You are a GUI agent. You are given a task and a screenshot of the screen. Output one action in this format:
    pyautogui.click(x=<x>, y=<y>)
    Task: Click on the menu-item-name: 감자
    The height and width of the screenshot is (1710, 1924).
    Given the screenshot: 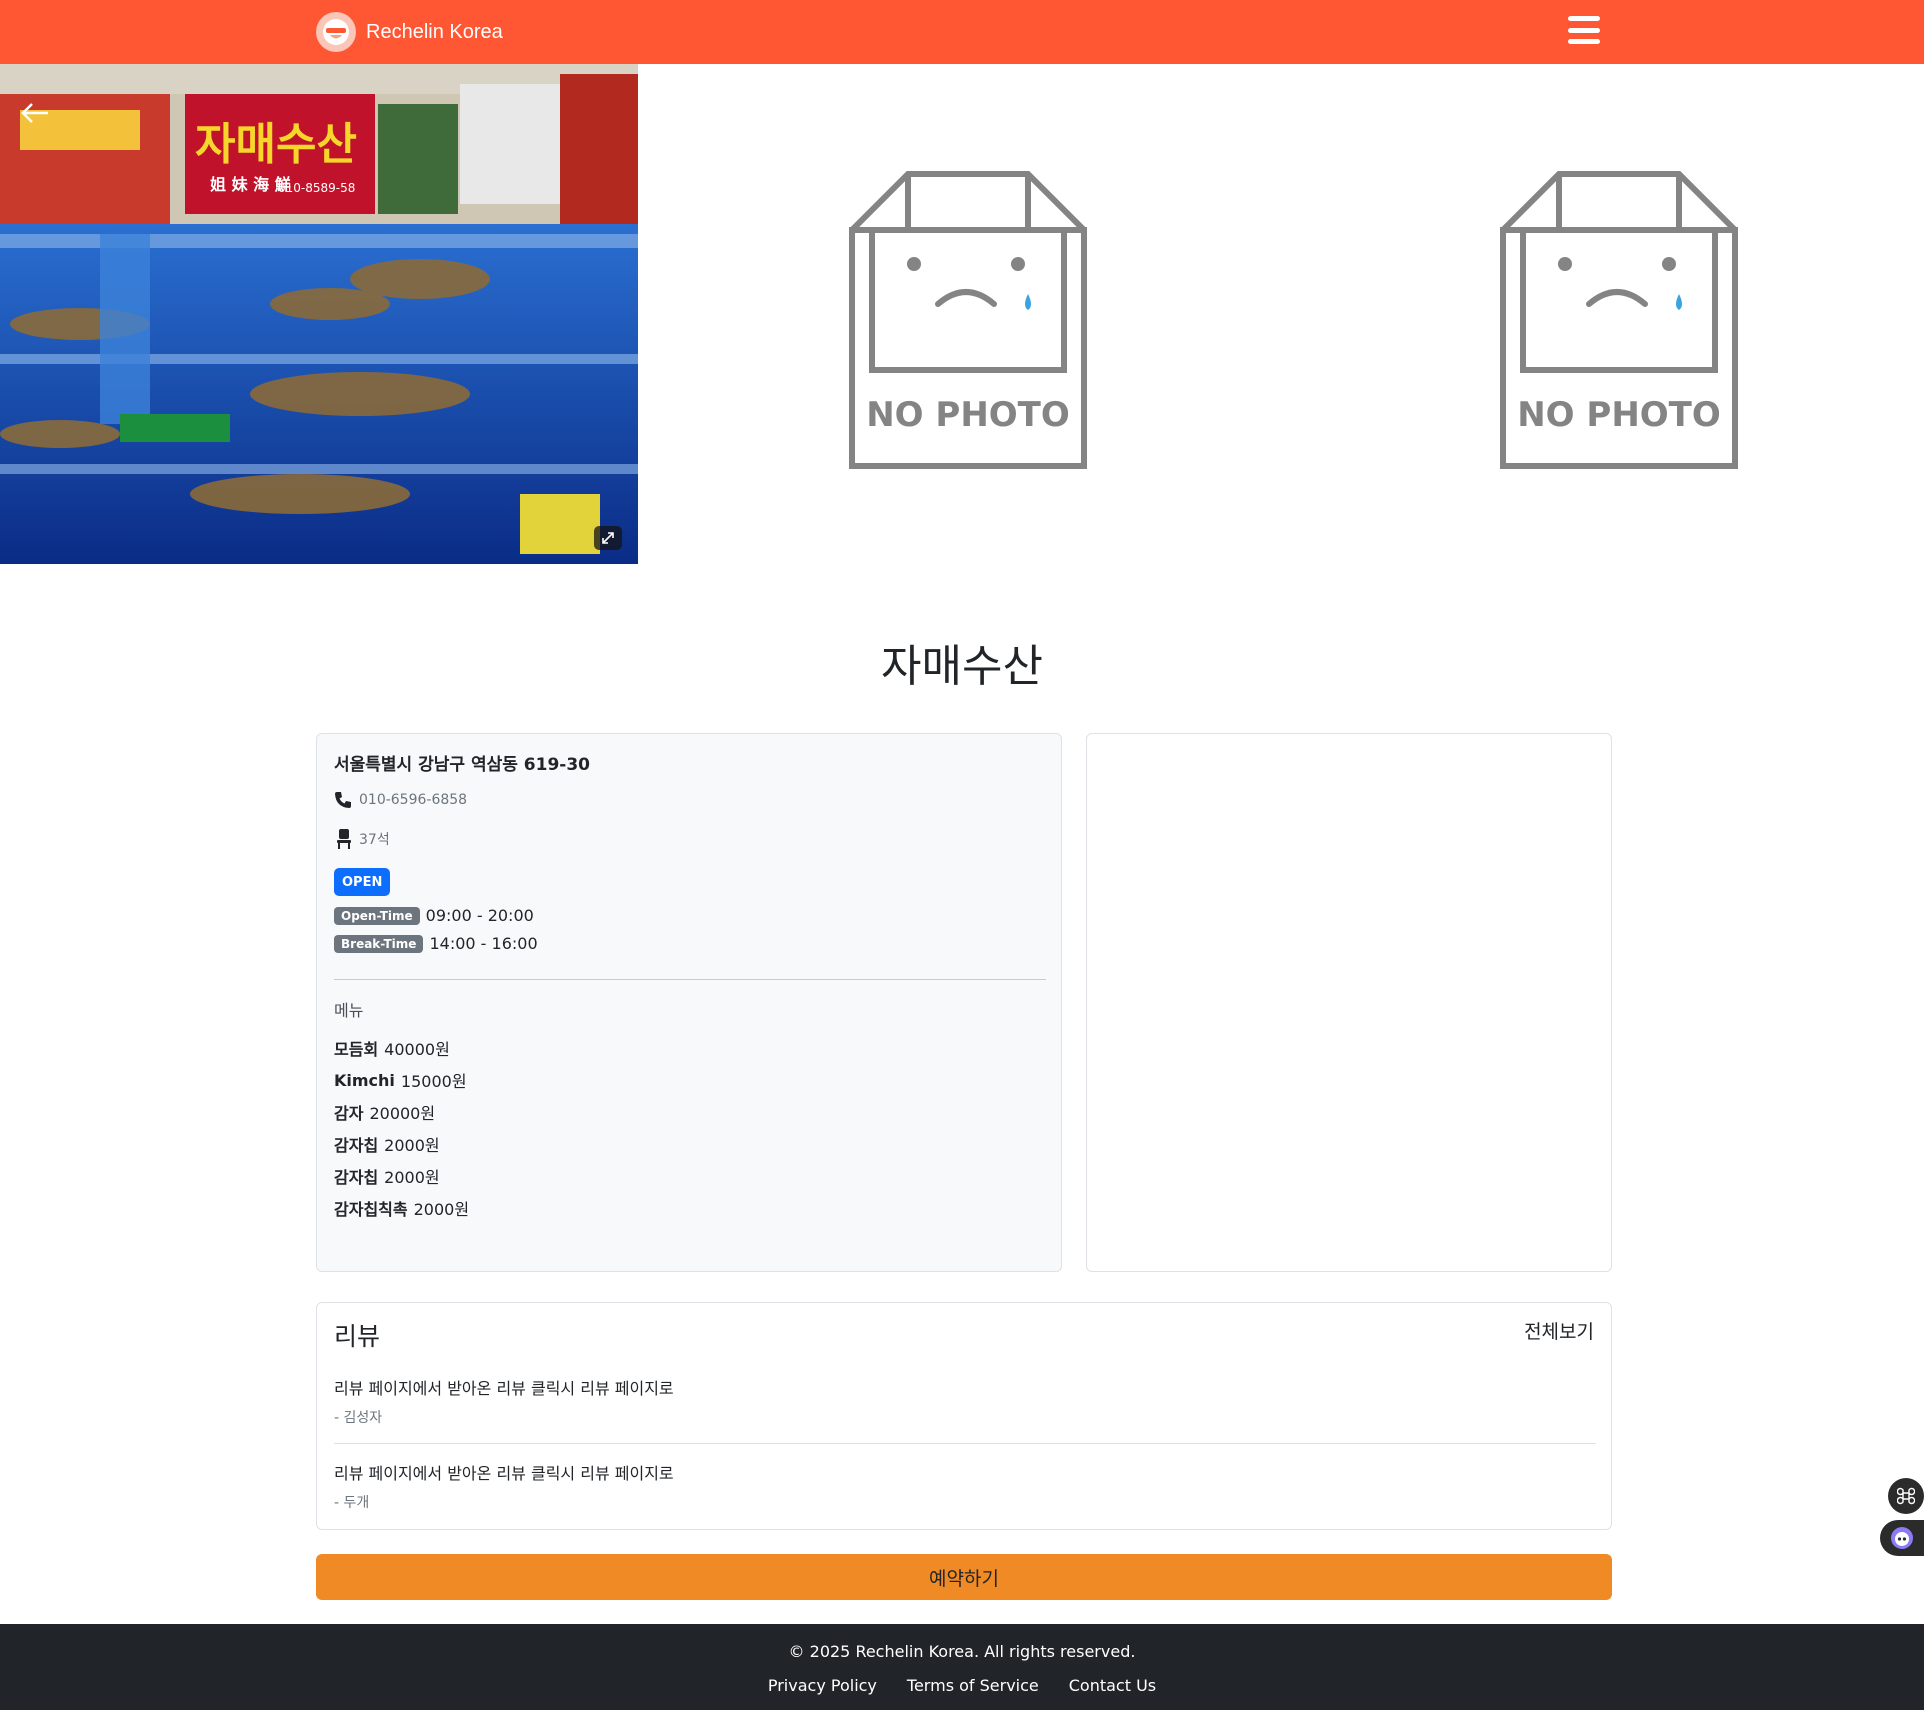 What is the action you would take?
    pyautogui.click(x=349, y=1113)
    